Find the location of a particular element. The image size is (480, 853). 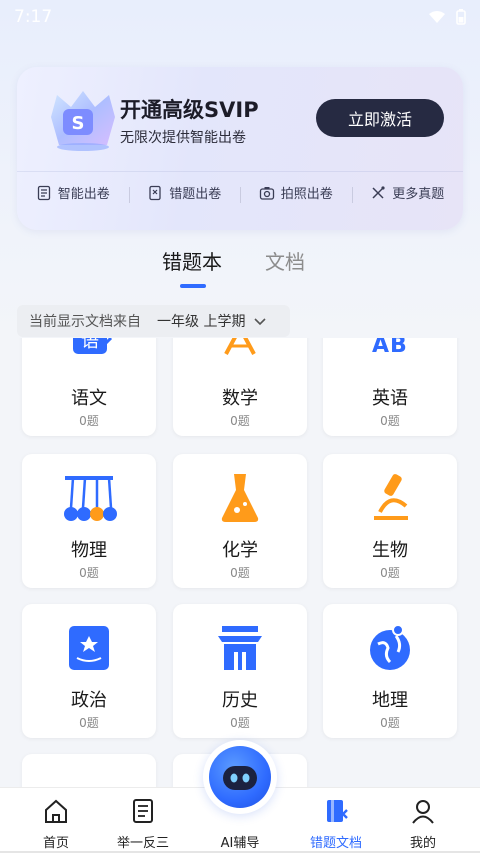

more-papers-label: 更多真题 is located at coordinates (418, 194).